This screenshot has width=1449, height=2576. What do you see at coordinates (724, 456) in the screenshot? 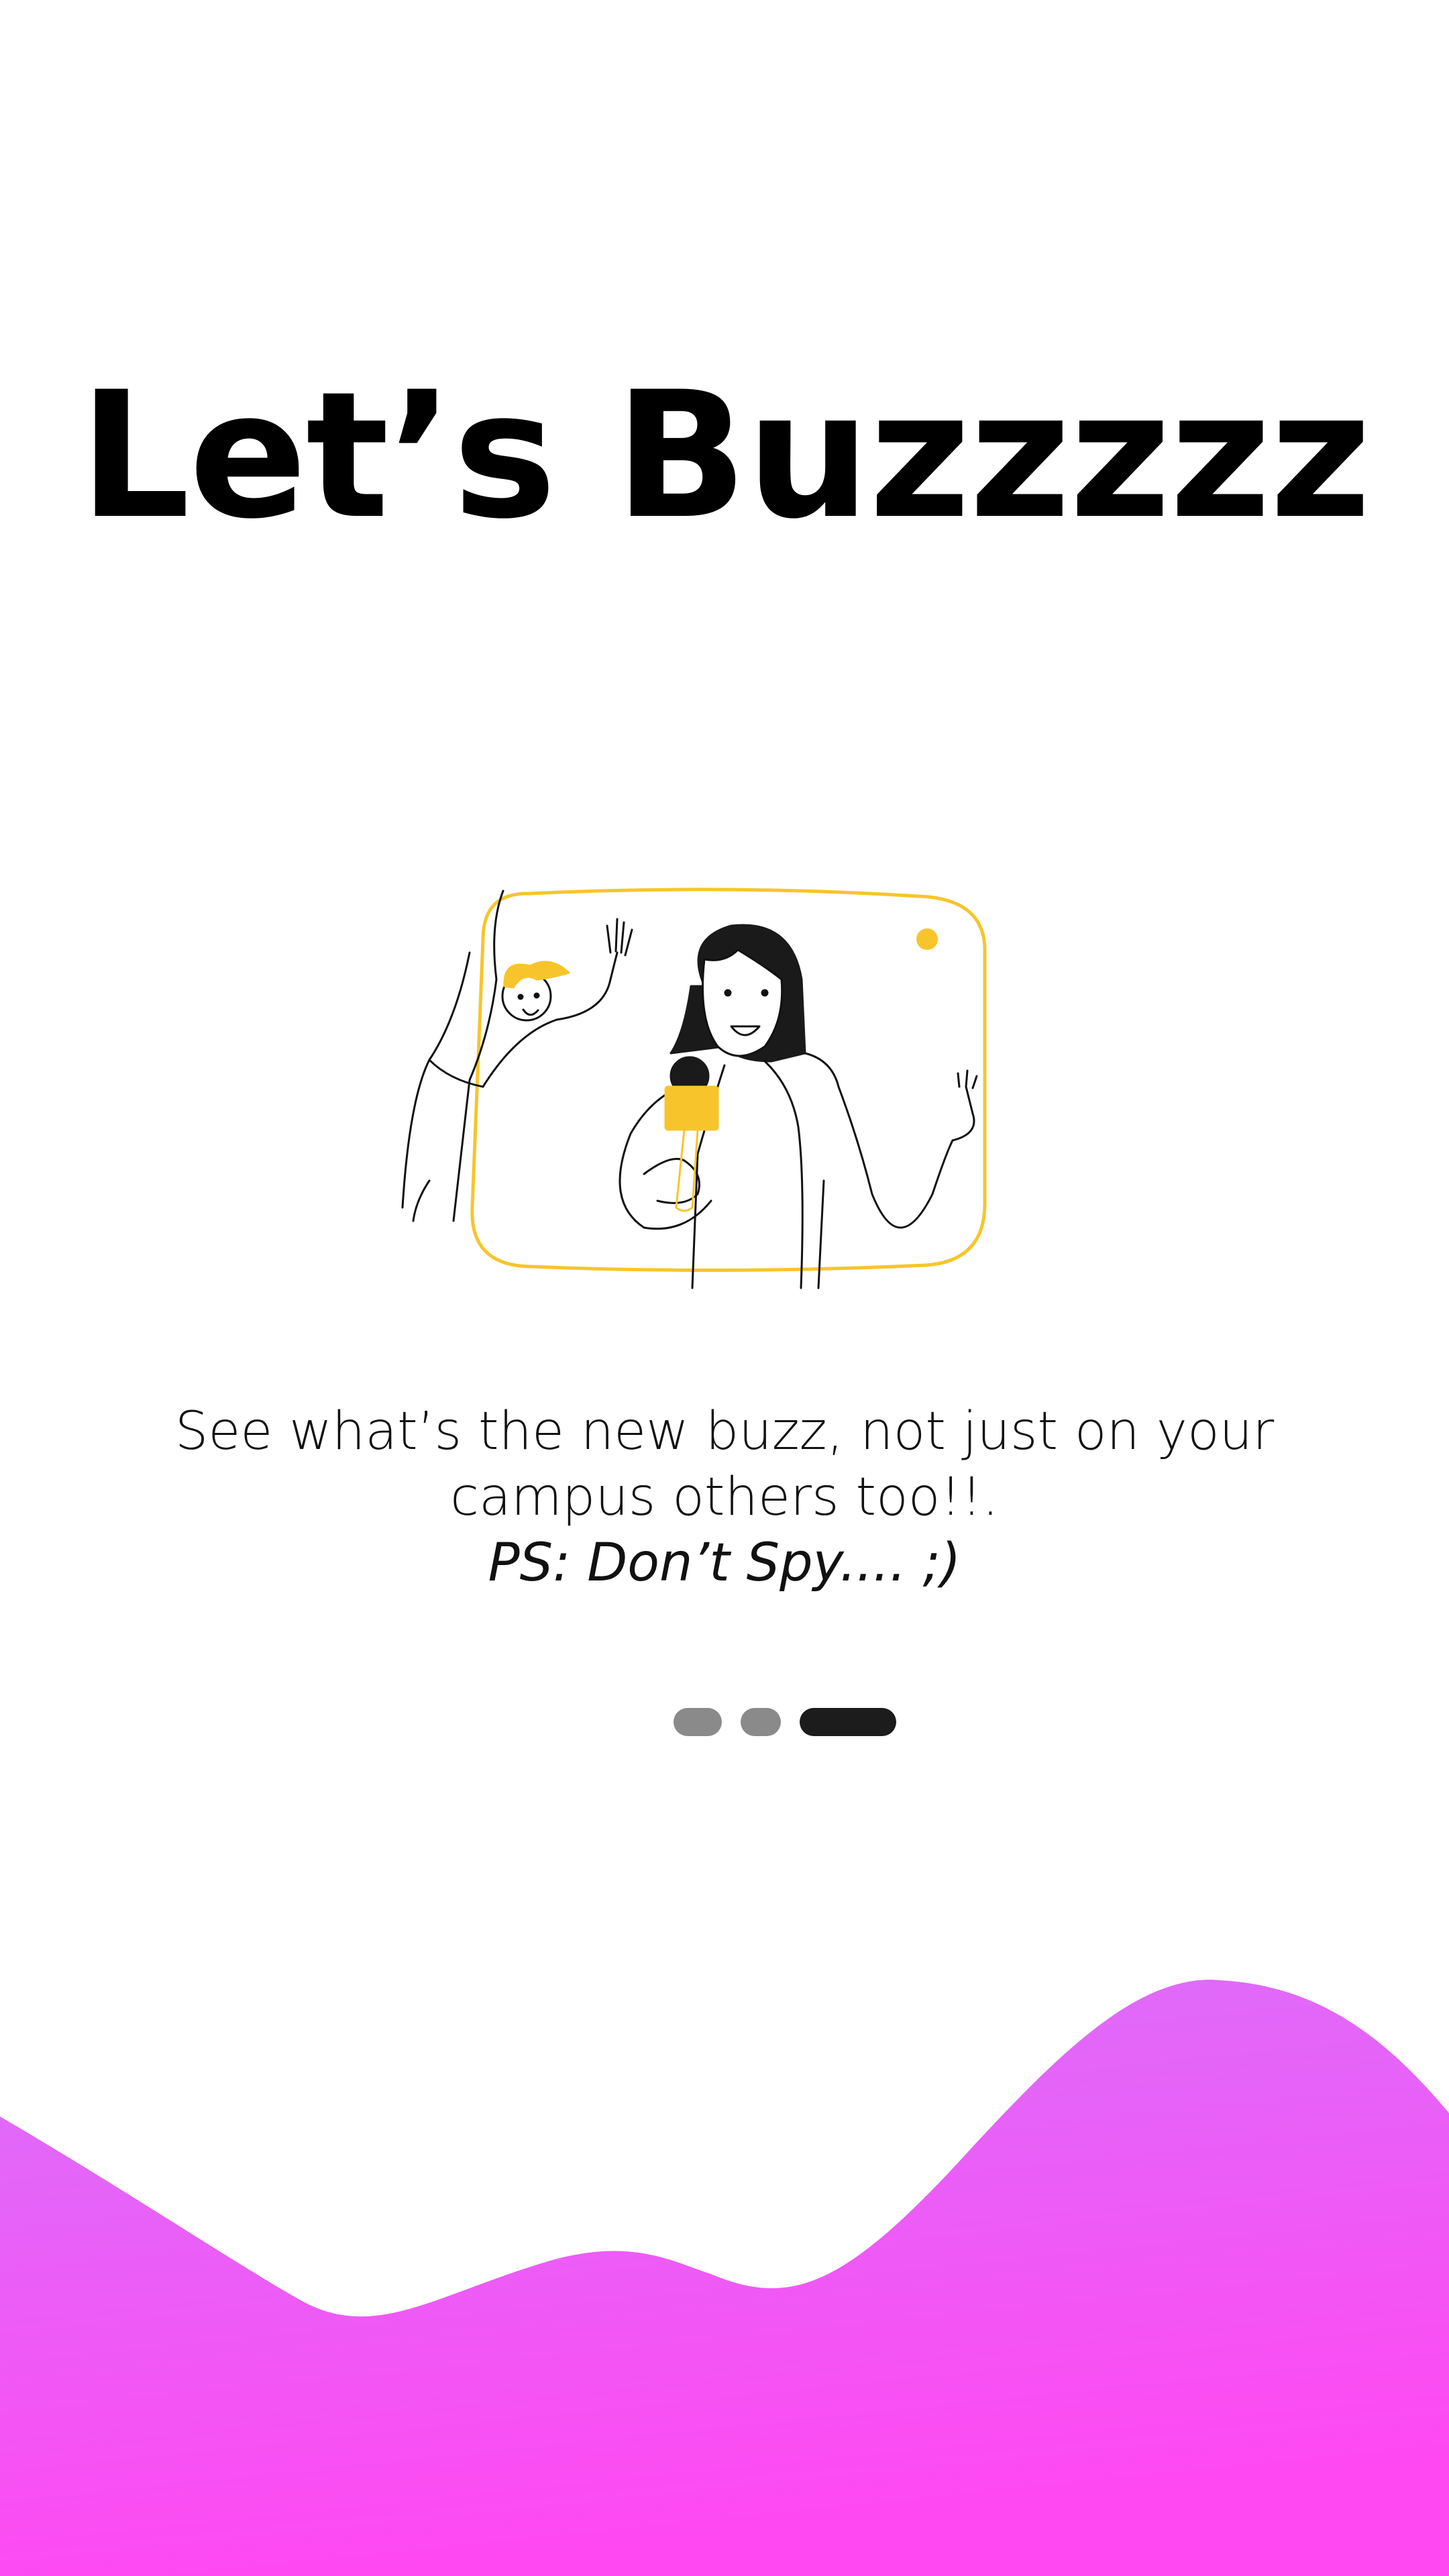
I see `page-title: Let’s Buzzzzz` at bounding box center [724, 456].